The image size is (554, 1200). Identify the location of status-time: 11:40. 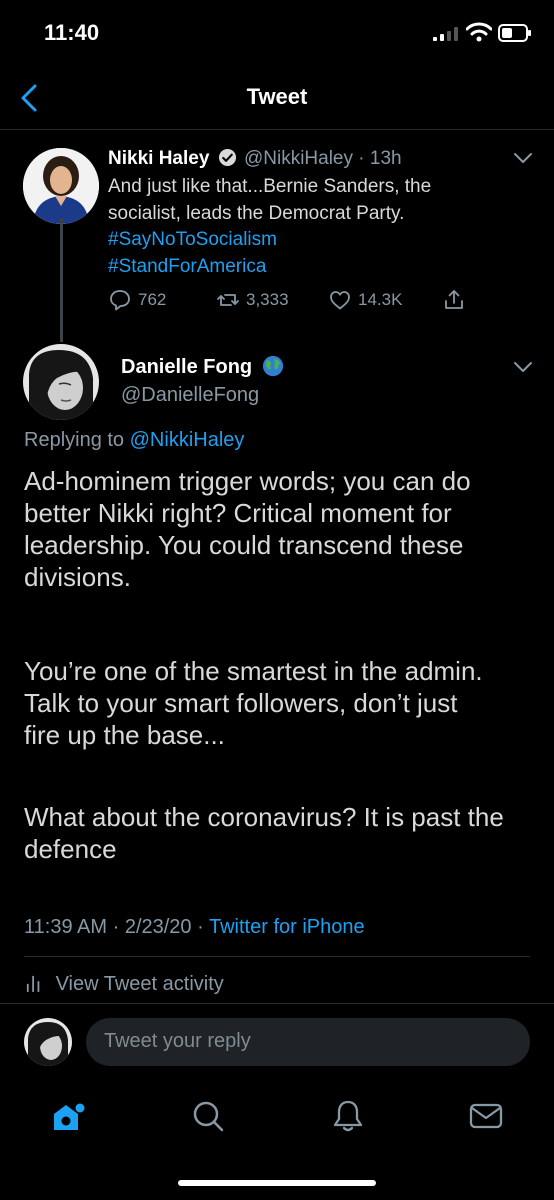
(72, 32).